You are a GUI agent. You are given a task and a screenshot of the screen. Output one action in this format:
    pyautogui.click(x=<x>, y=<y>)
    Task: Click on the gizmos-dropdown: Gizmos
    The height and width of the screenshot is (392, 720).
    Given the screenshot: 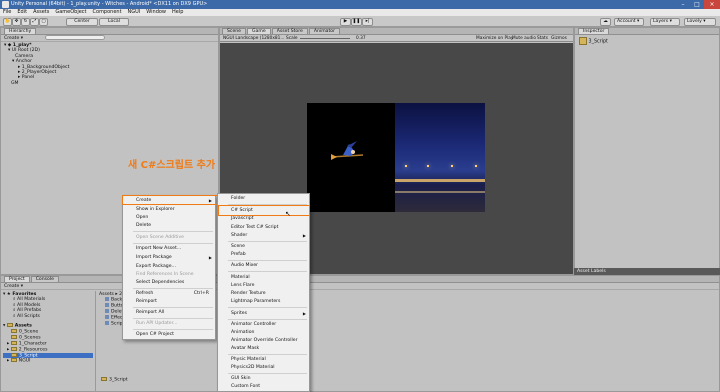 What is the action you would take?
    pyautogui.click(x=559, y=38)
    